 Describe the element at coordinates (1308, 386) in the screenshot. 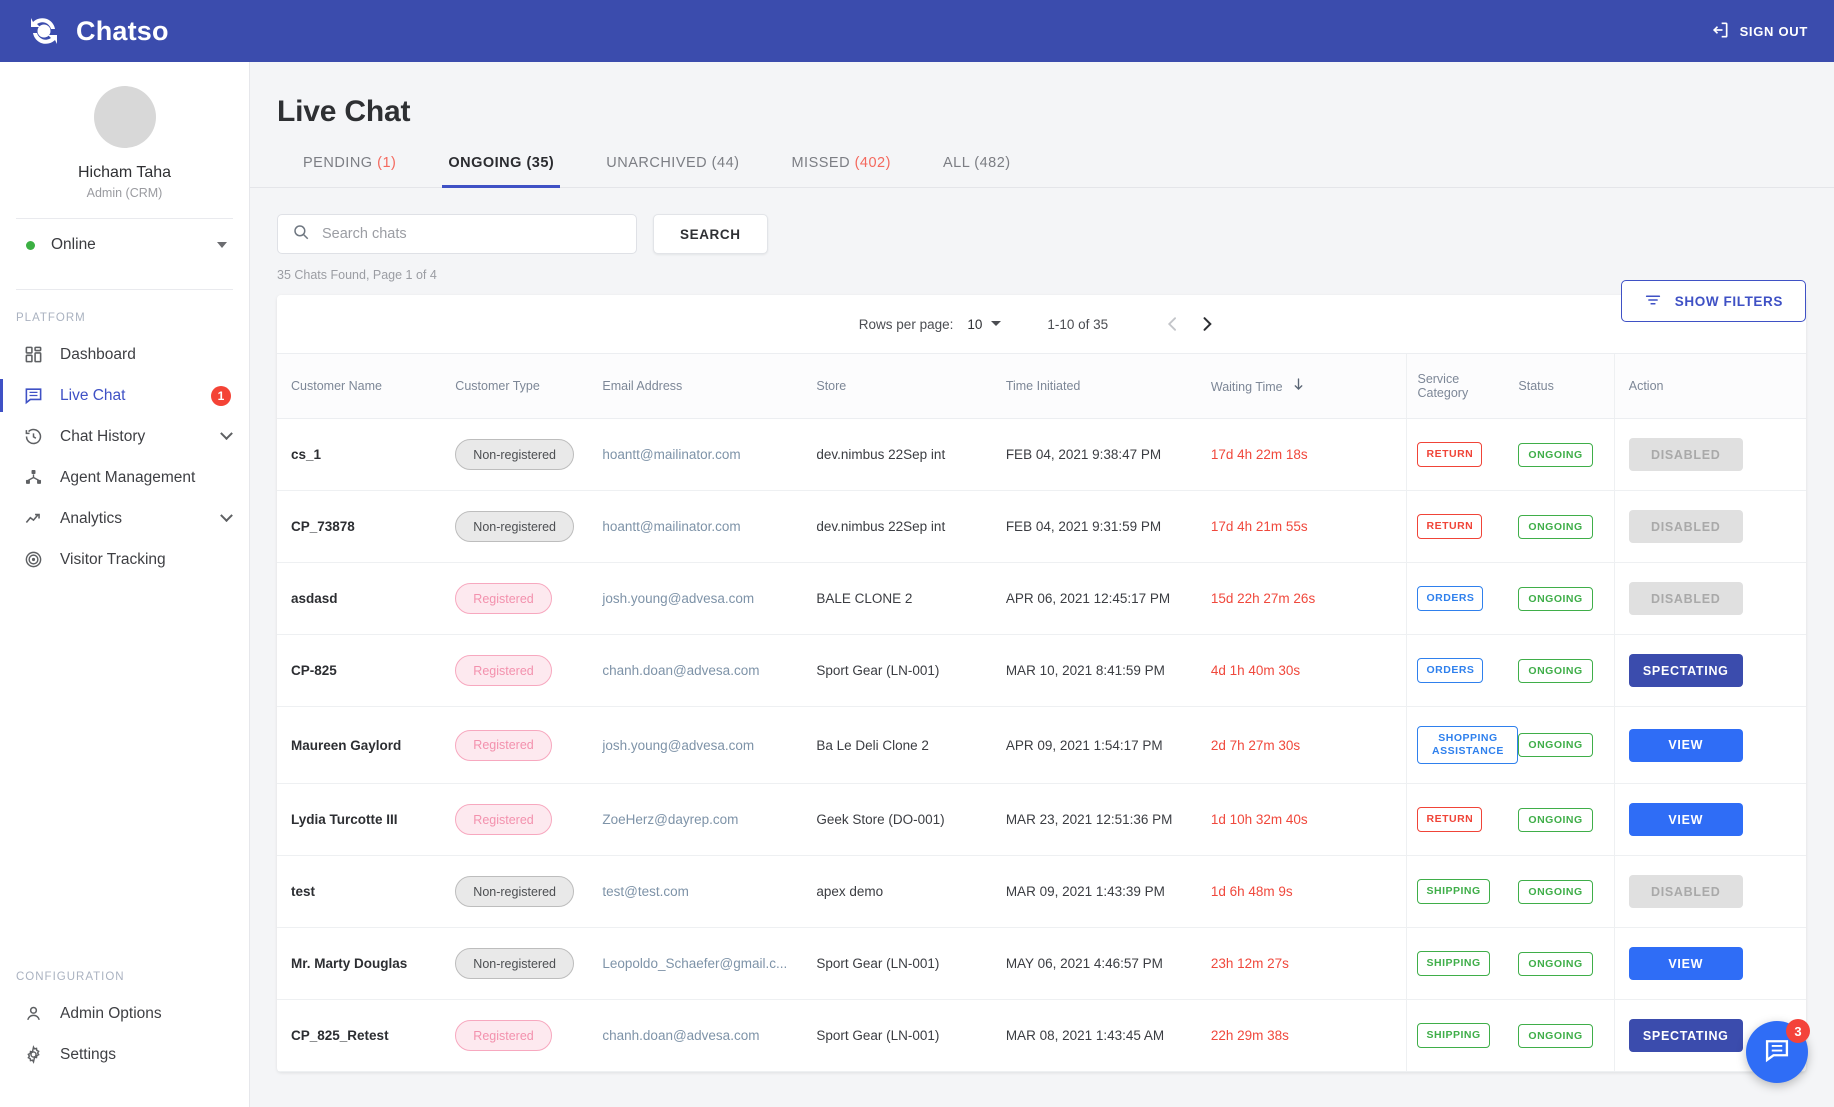

I see `column-header-waiting-time: Waiting Time` at that location.